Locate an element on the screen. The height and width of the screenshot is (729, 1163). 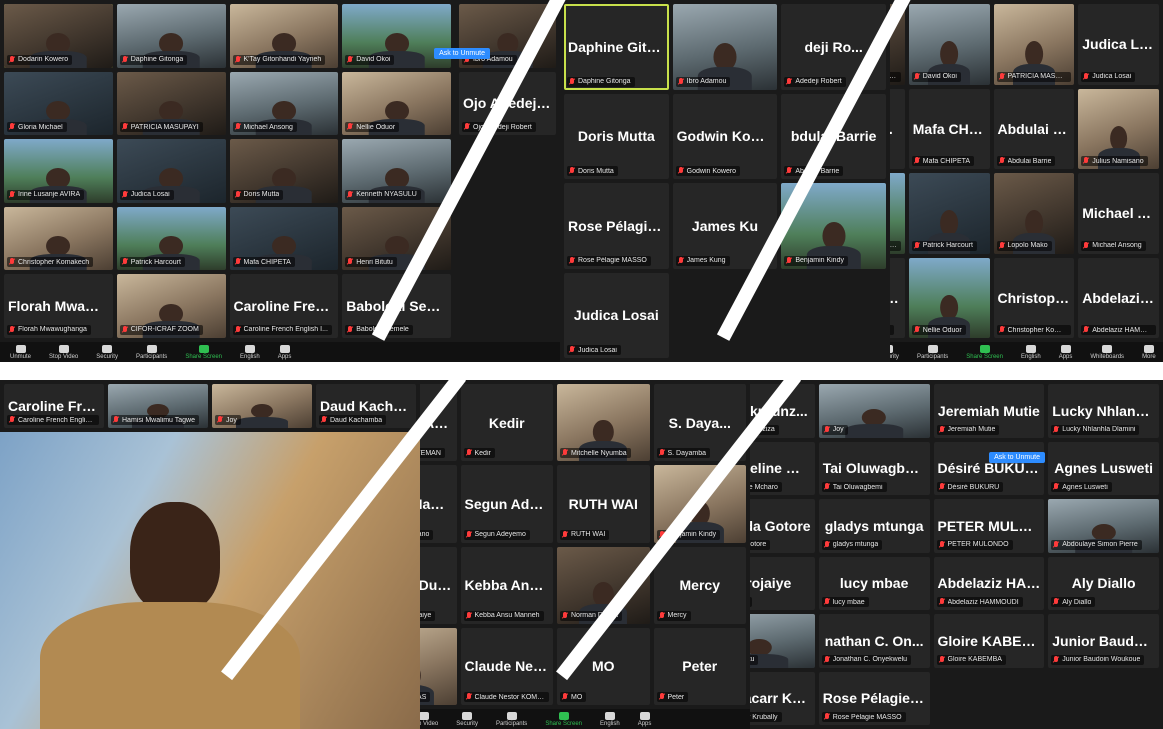
participant-tile: RUTH WAI RUTH WAI is located at coordinates (603, 504).